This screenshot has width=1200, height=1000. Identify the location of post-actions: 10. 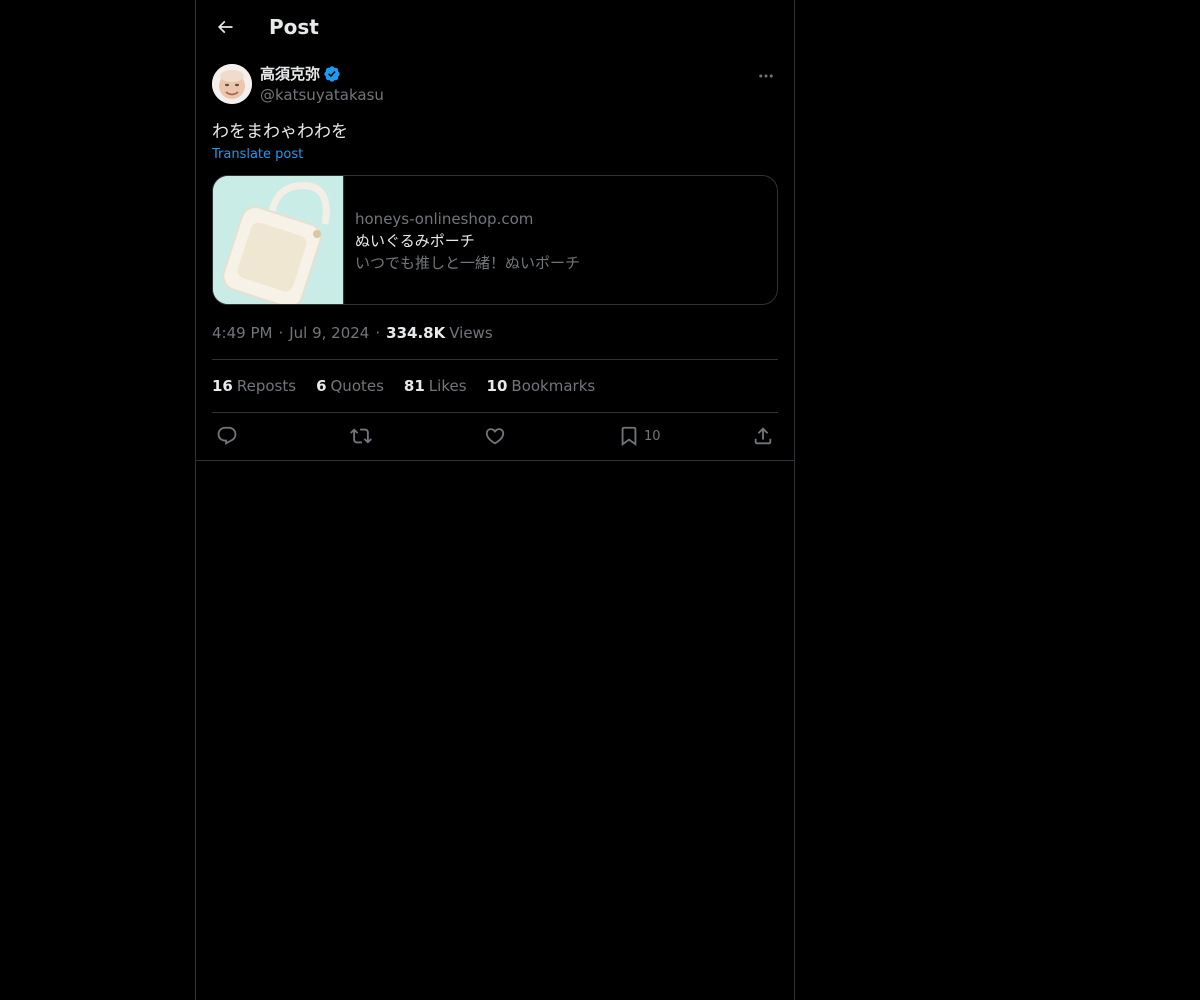
(495, 436).